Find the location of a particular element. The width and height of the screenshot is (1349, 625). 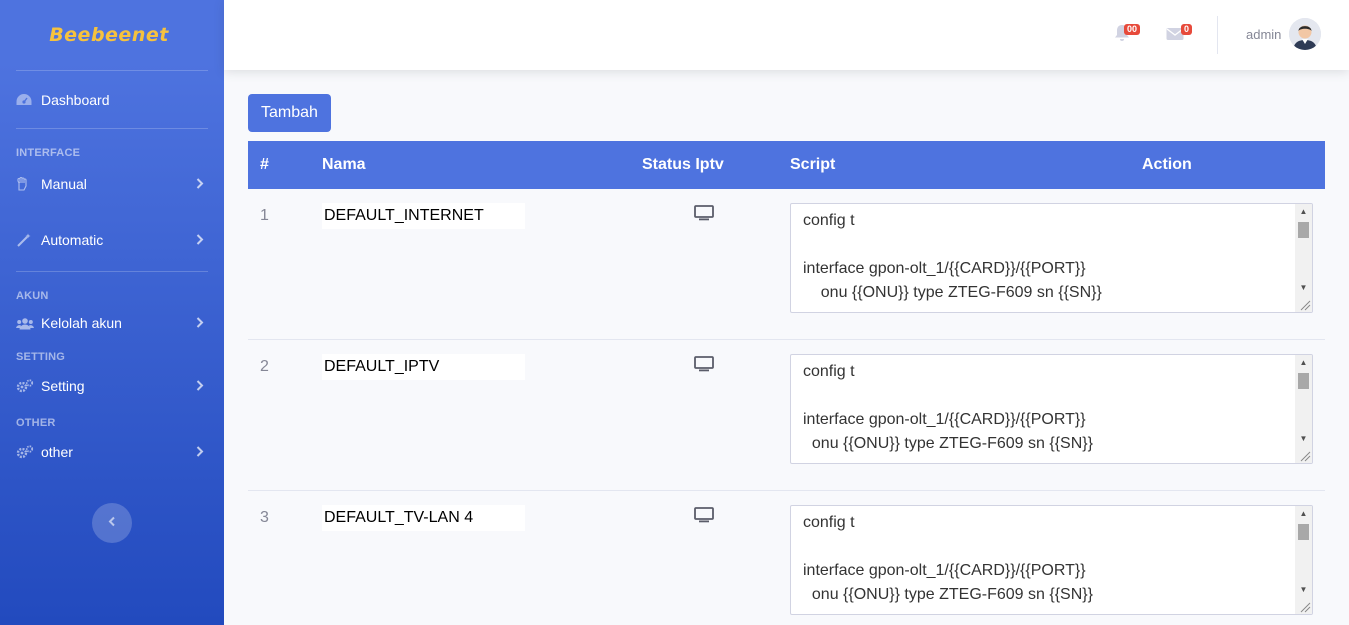

hand-icon is located at coordinates (26, 184).